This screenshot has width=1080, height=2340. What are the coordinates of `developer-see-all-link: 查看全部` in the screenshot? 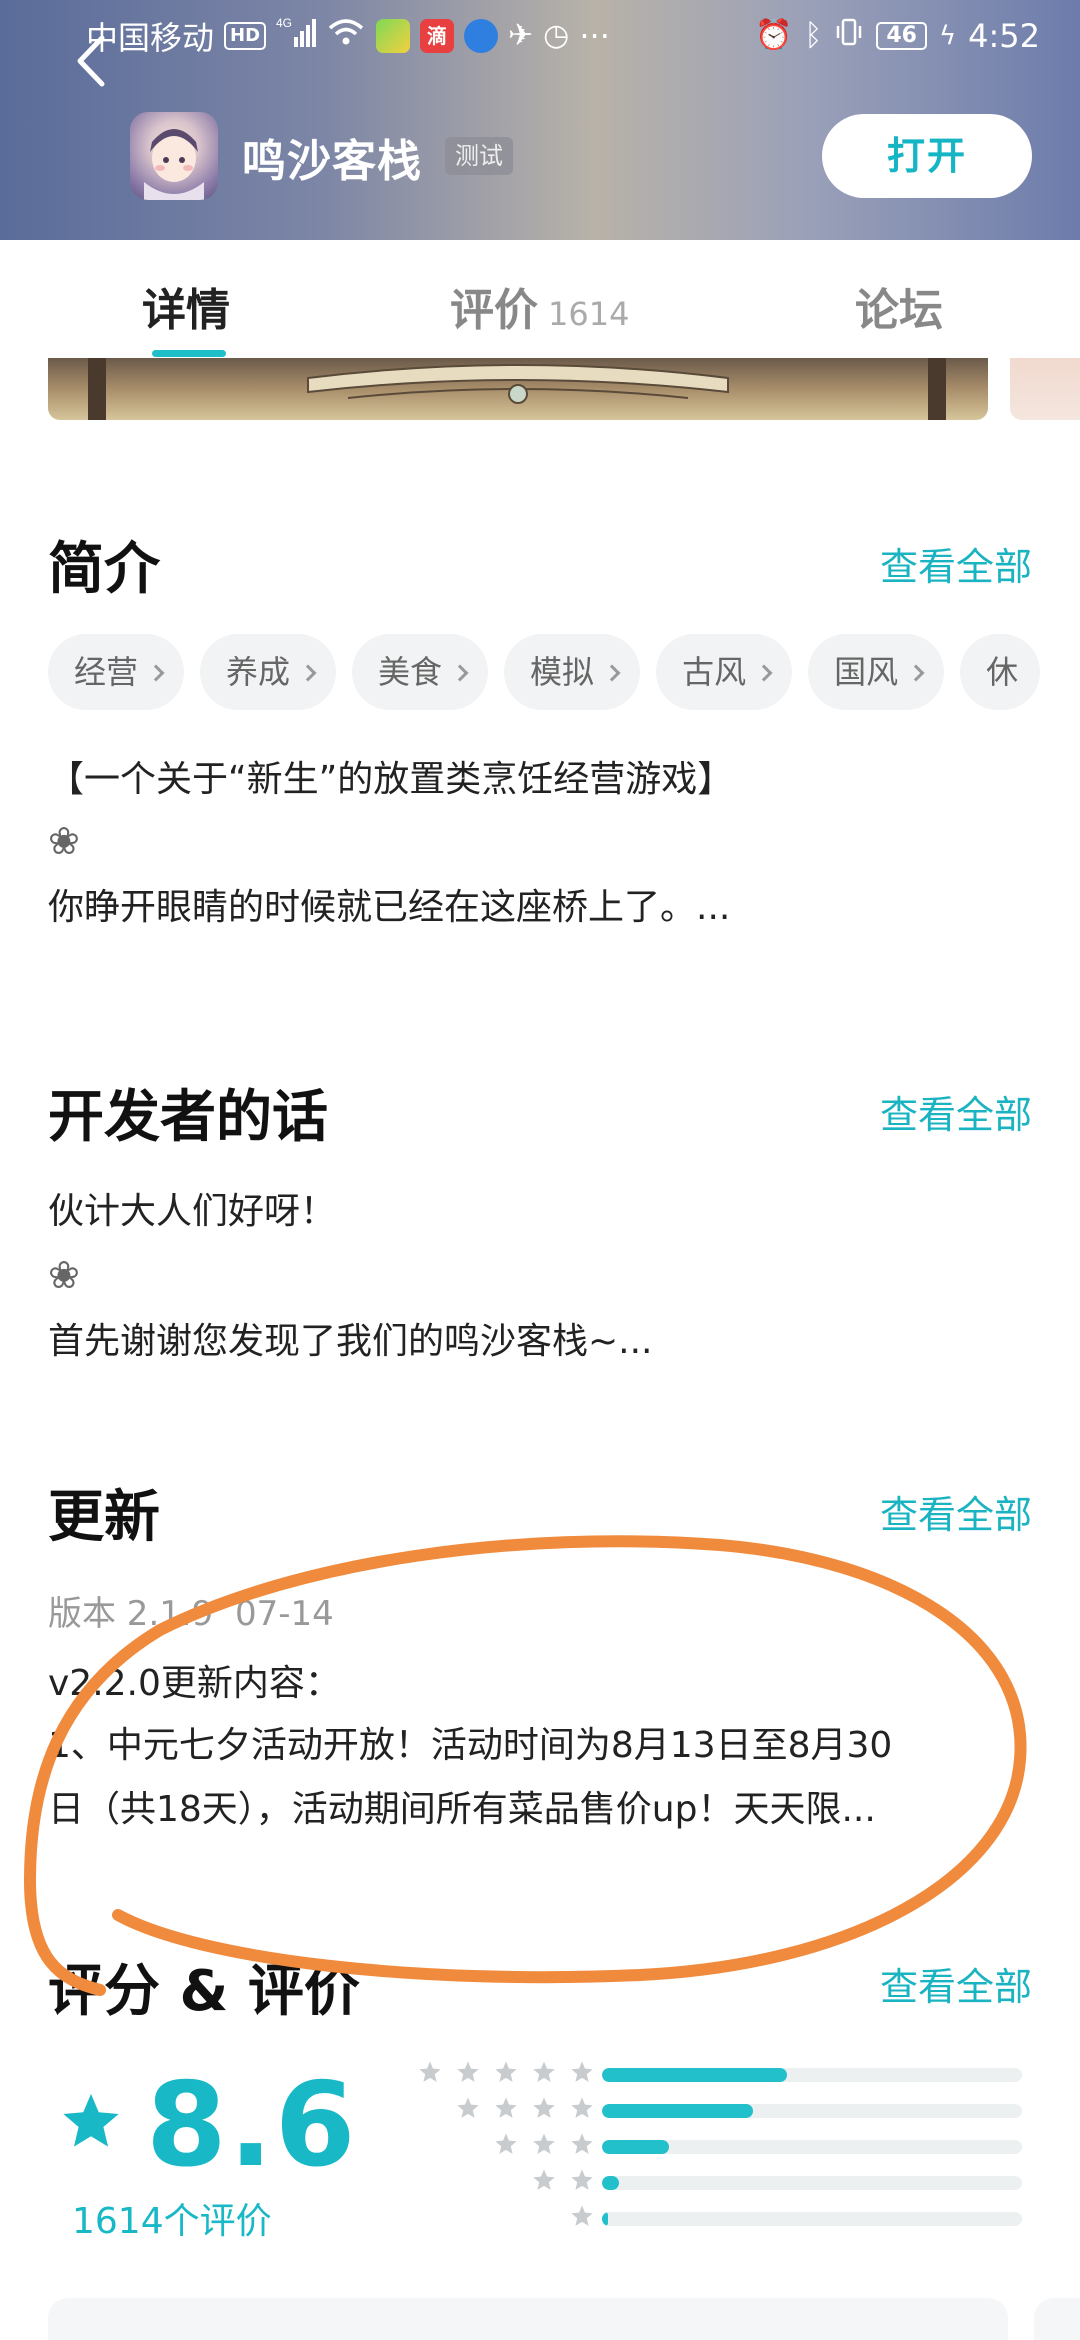 It's located at (956, 1111).